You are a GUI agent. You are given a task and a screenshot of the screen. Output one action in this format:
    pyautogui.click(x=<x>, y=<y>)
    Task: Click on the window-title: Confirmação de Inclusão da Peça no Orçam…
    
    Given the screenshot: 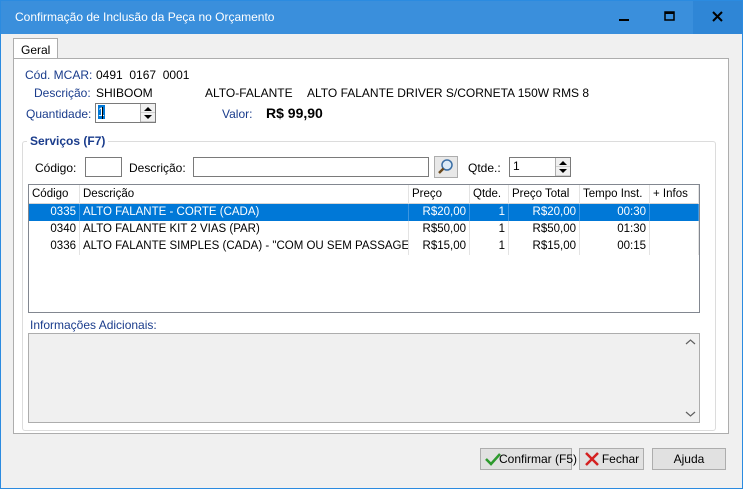 What is the action you would take?
    pyautogui.click(x=145, y=17)
    